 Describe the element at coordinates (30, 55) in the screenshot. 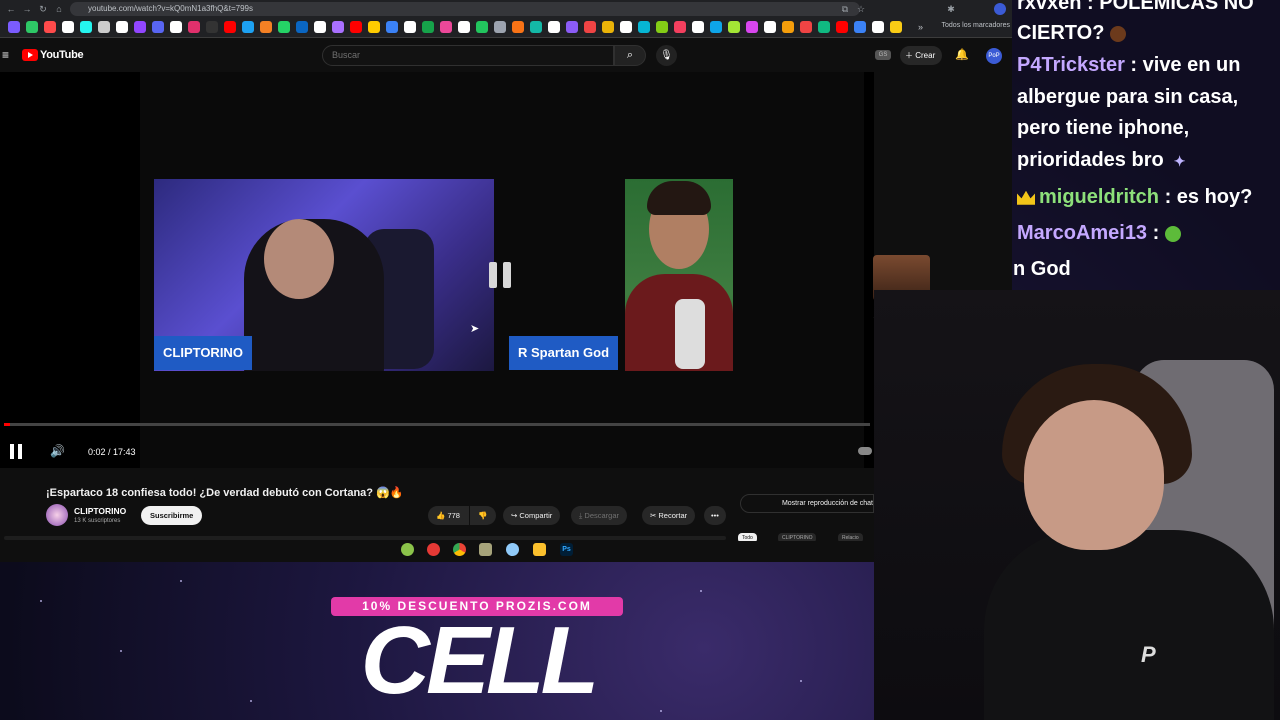

I see `youtube-logo-icon` at that location.